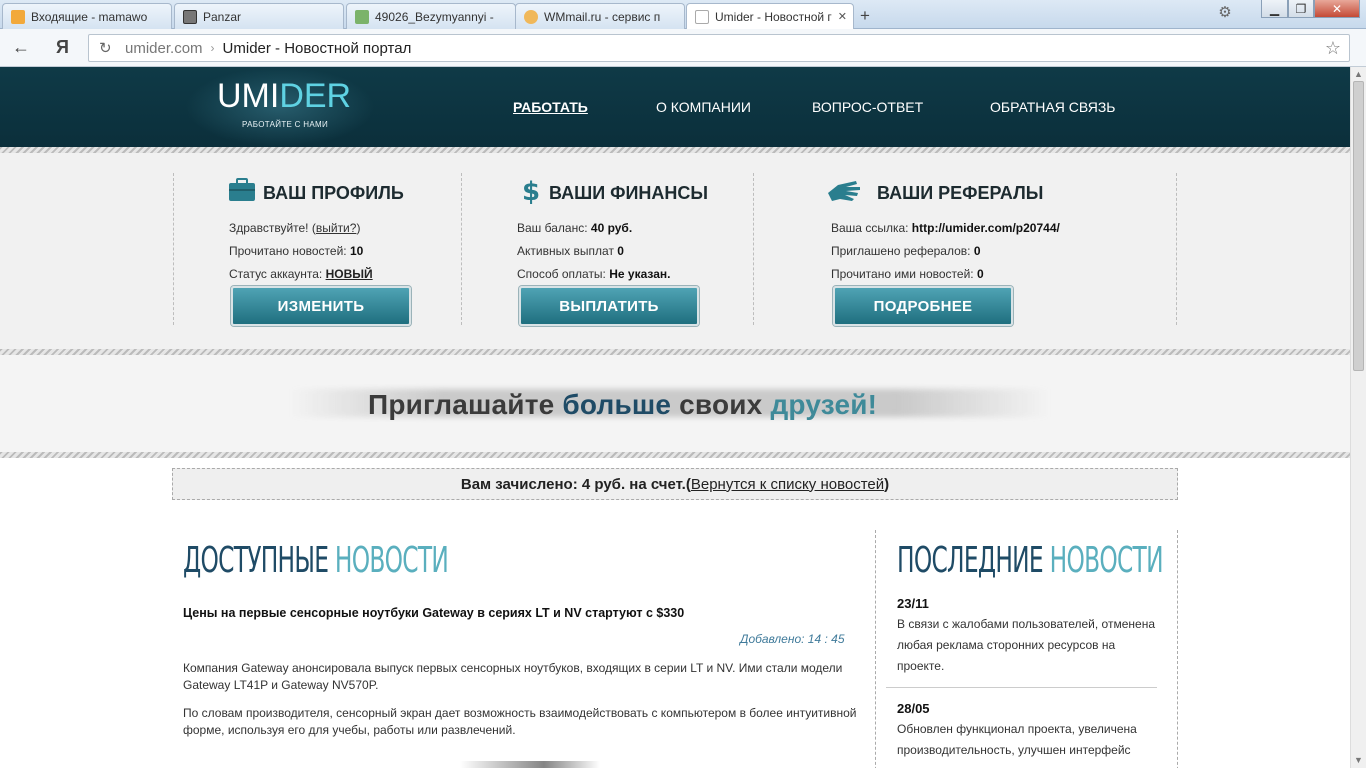 This screenshot has width=1366, height=768. What do you see at coordinates (550, 107) in the screenshot?
I see `nav-work: РАБОТАТЬ` at bounding box center [550, 107].